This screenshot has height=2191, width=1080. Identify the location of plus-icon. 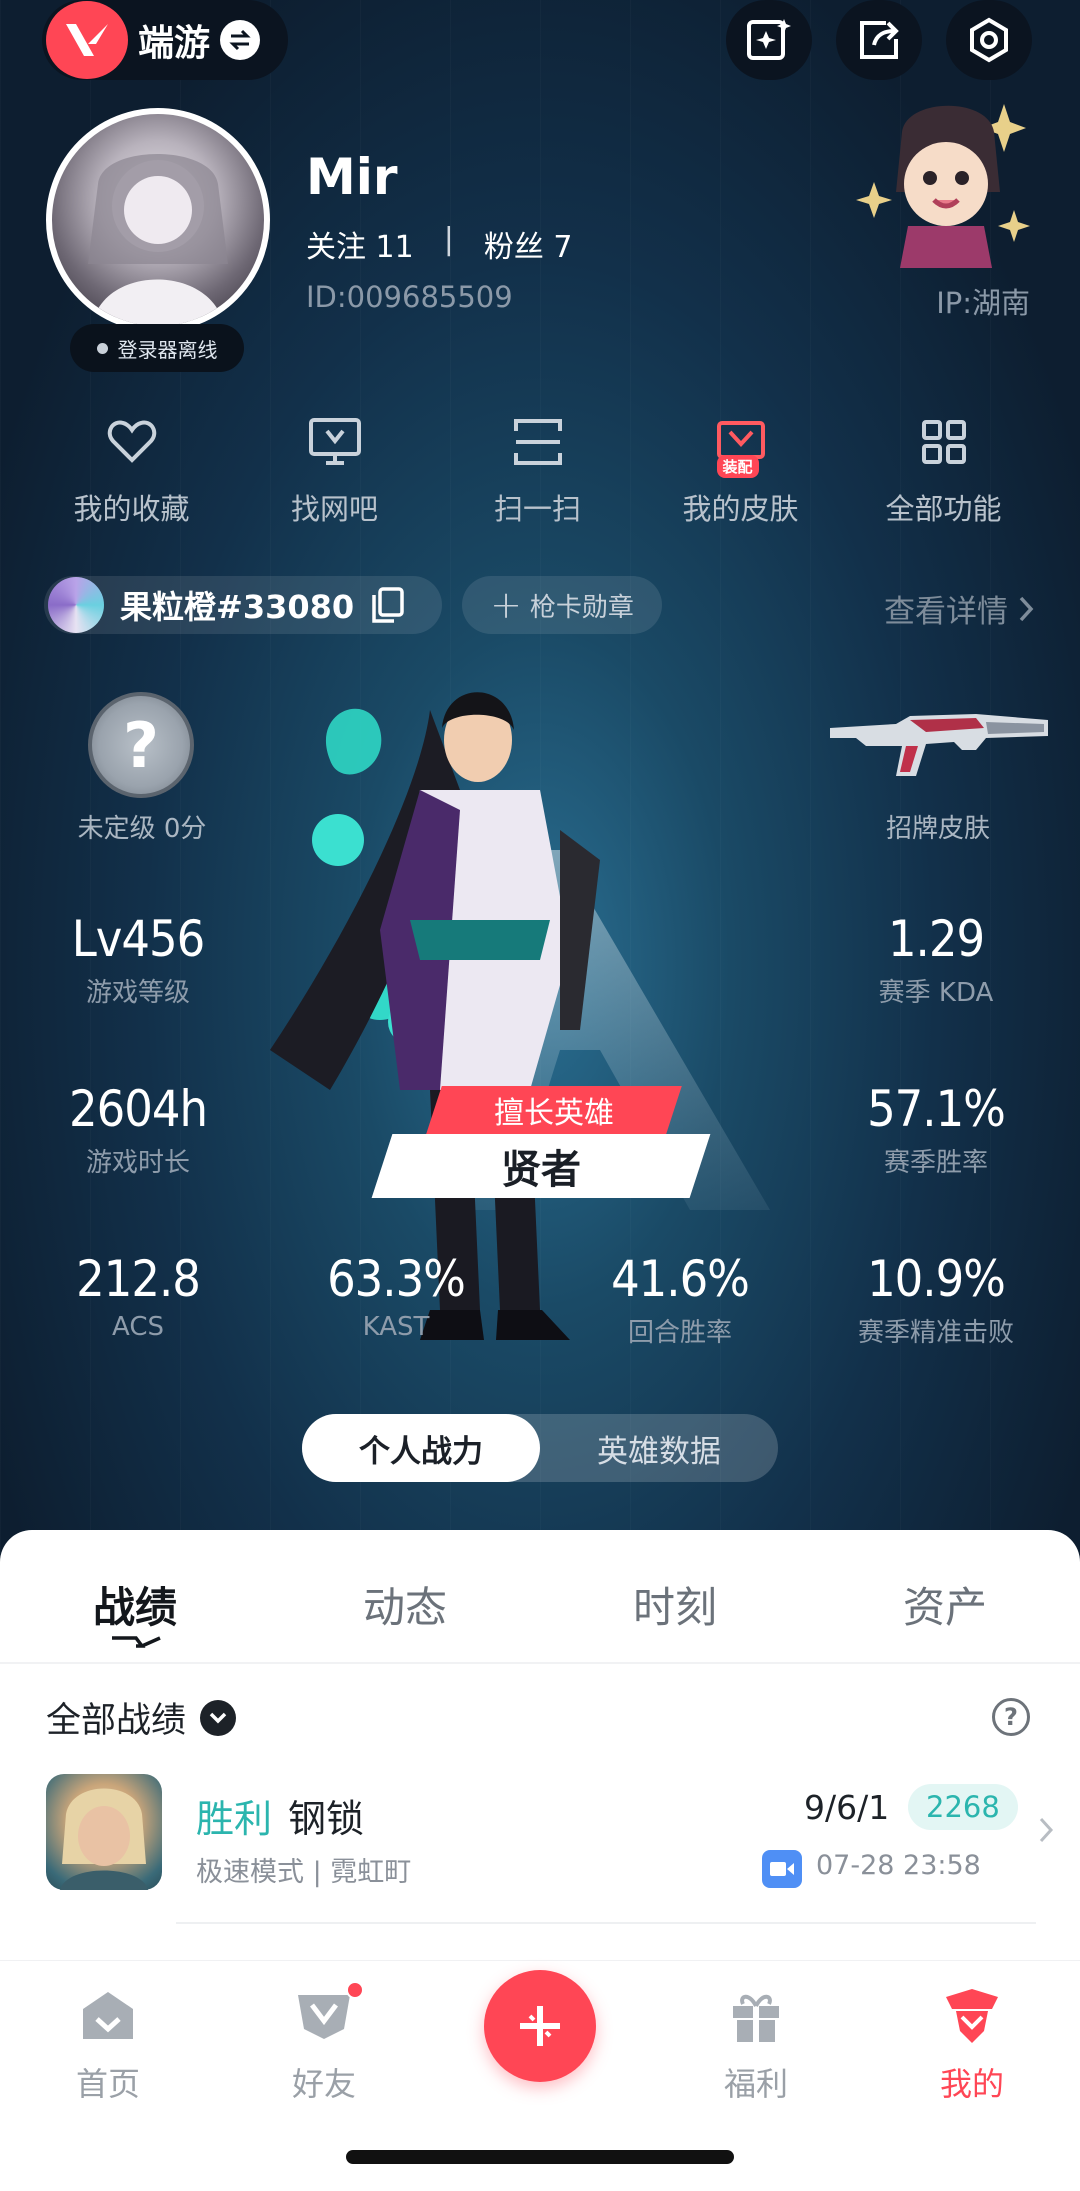
(540, 2026).